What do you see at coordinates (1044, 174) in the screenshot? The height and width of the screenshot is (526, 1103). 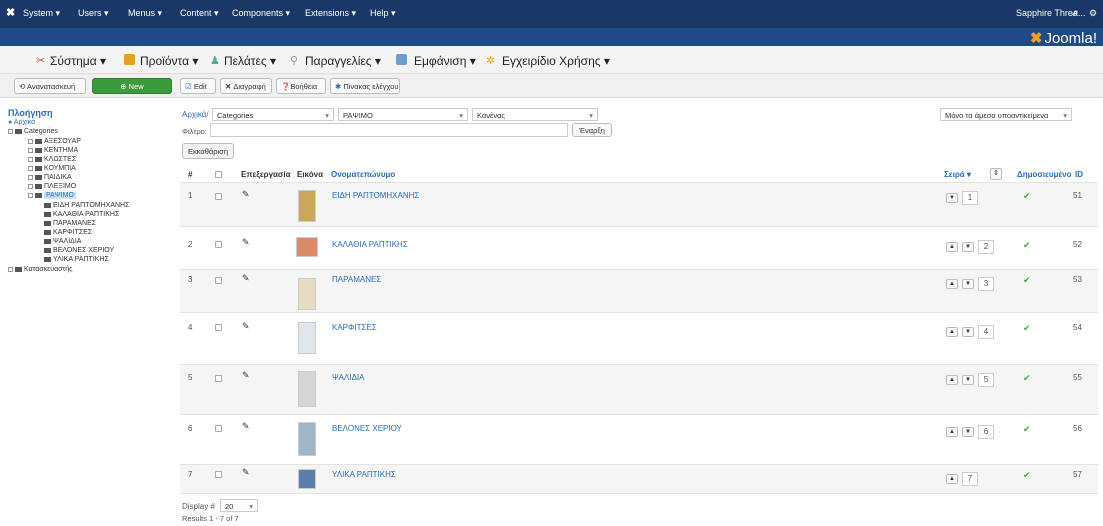 I see `col-published: Δημοσιευμένο` at bounding box center [1044, 174].